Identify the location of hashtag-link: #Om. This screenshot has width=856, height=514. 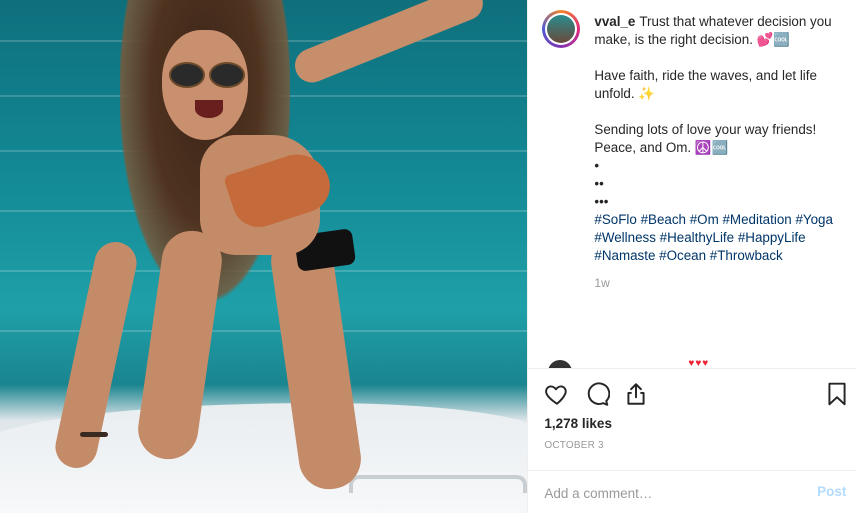
(704, 219).